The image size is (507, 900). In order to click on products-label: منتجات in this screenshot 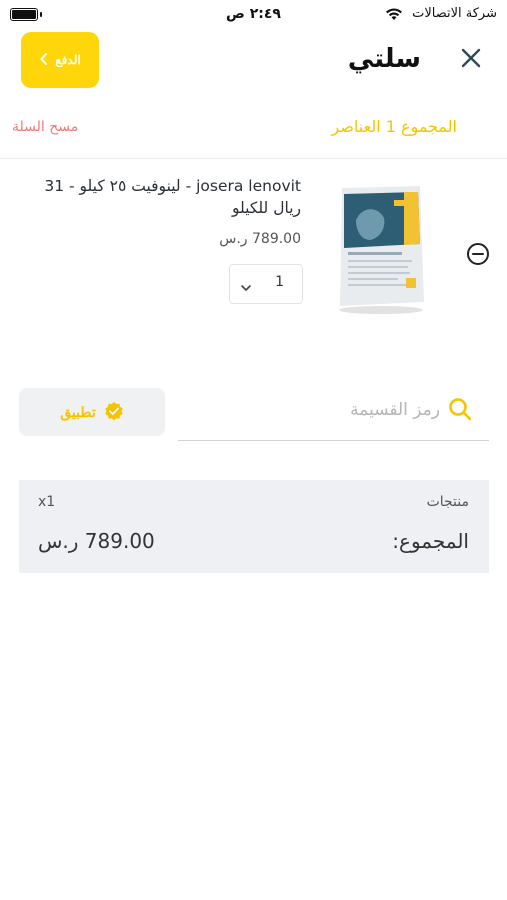, I will do `click(447, 502)`.